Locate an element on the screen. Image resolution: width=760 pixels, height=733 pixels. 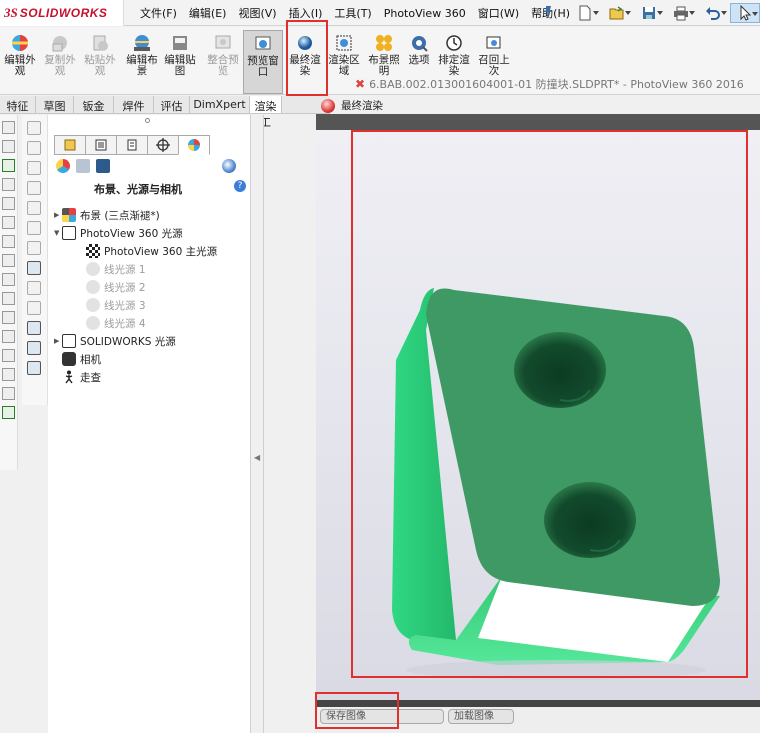
tab-render-tools: 渲染工 is located at coordinates (266, 112).